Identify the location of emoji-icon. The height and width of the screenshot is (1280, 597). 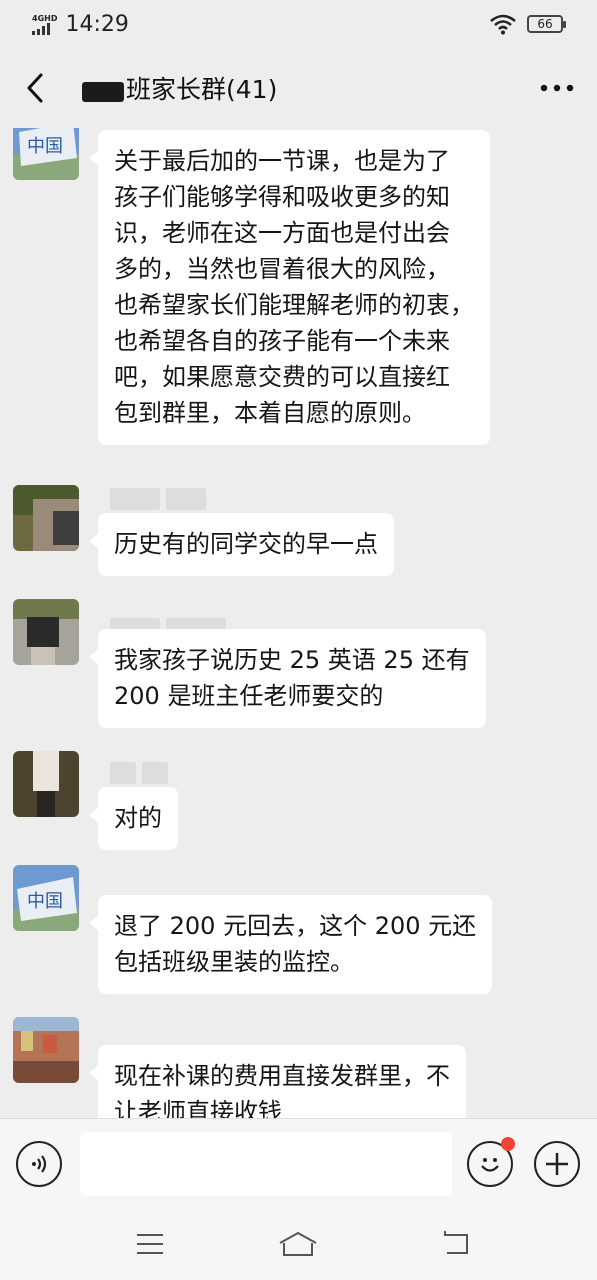
(490, 1165).